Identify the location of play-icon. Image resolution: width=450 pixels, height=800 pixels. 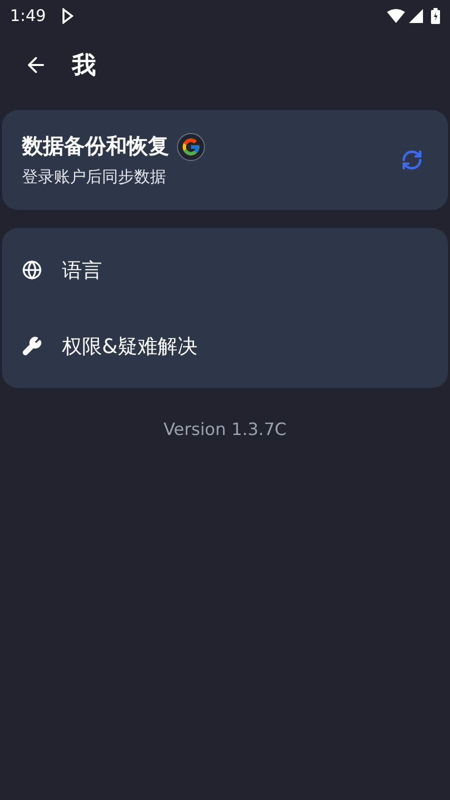
(68, 16).